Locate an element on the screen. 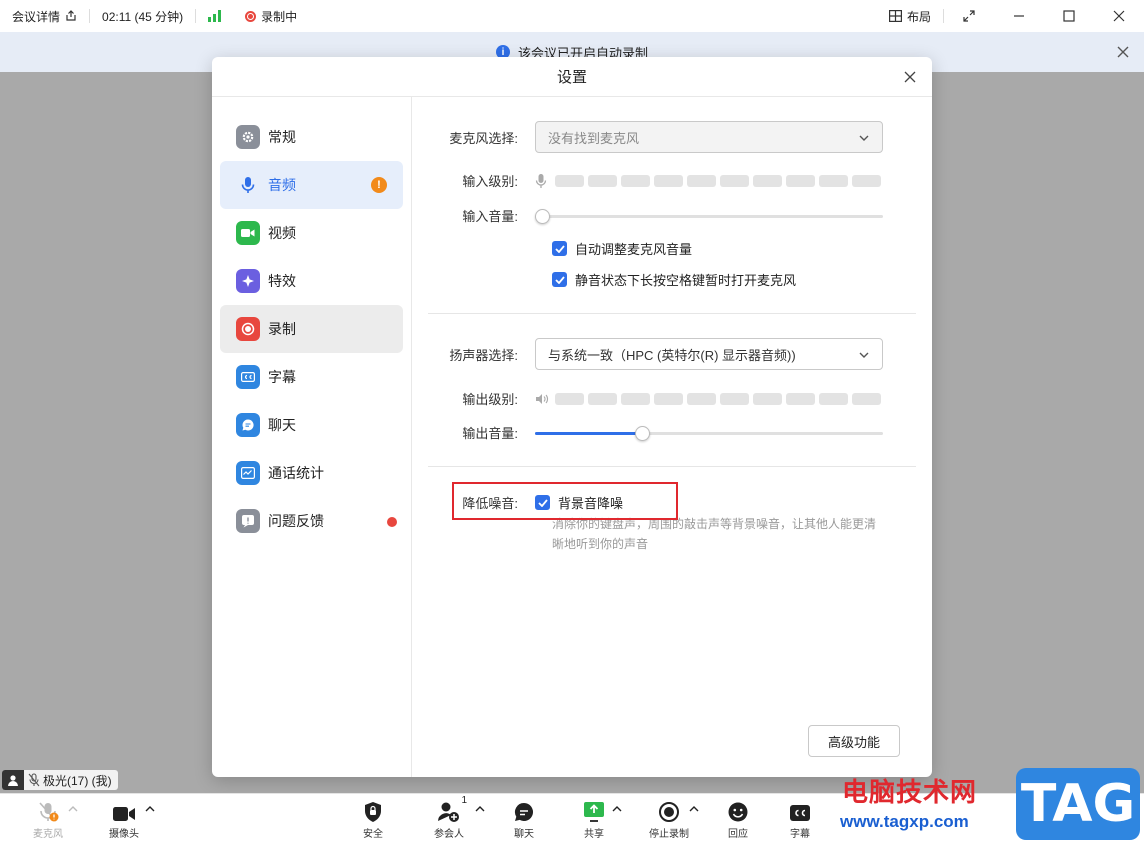 The height and width of the screenshot is (842, 1144). close-icon is located at coordinates (1119, 16).